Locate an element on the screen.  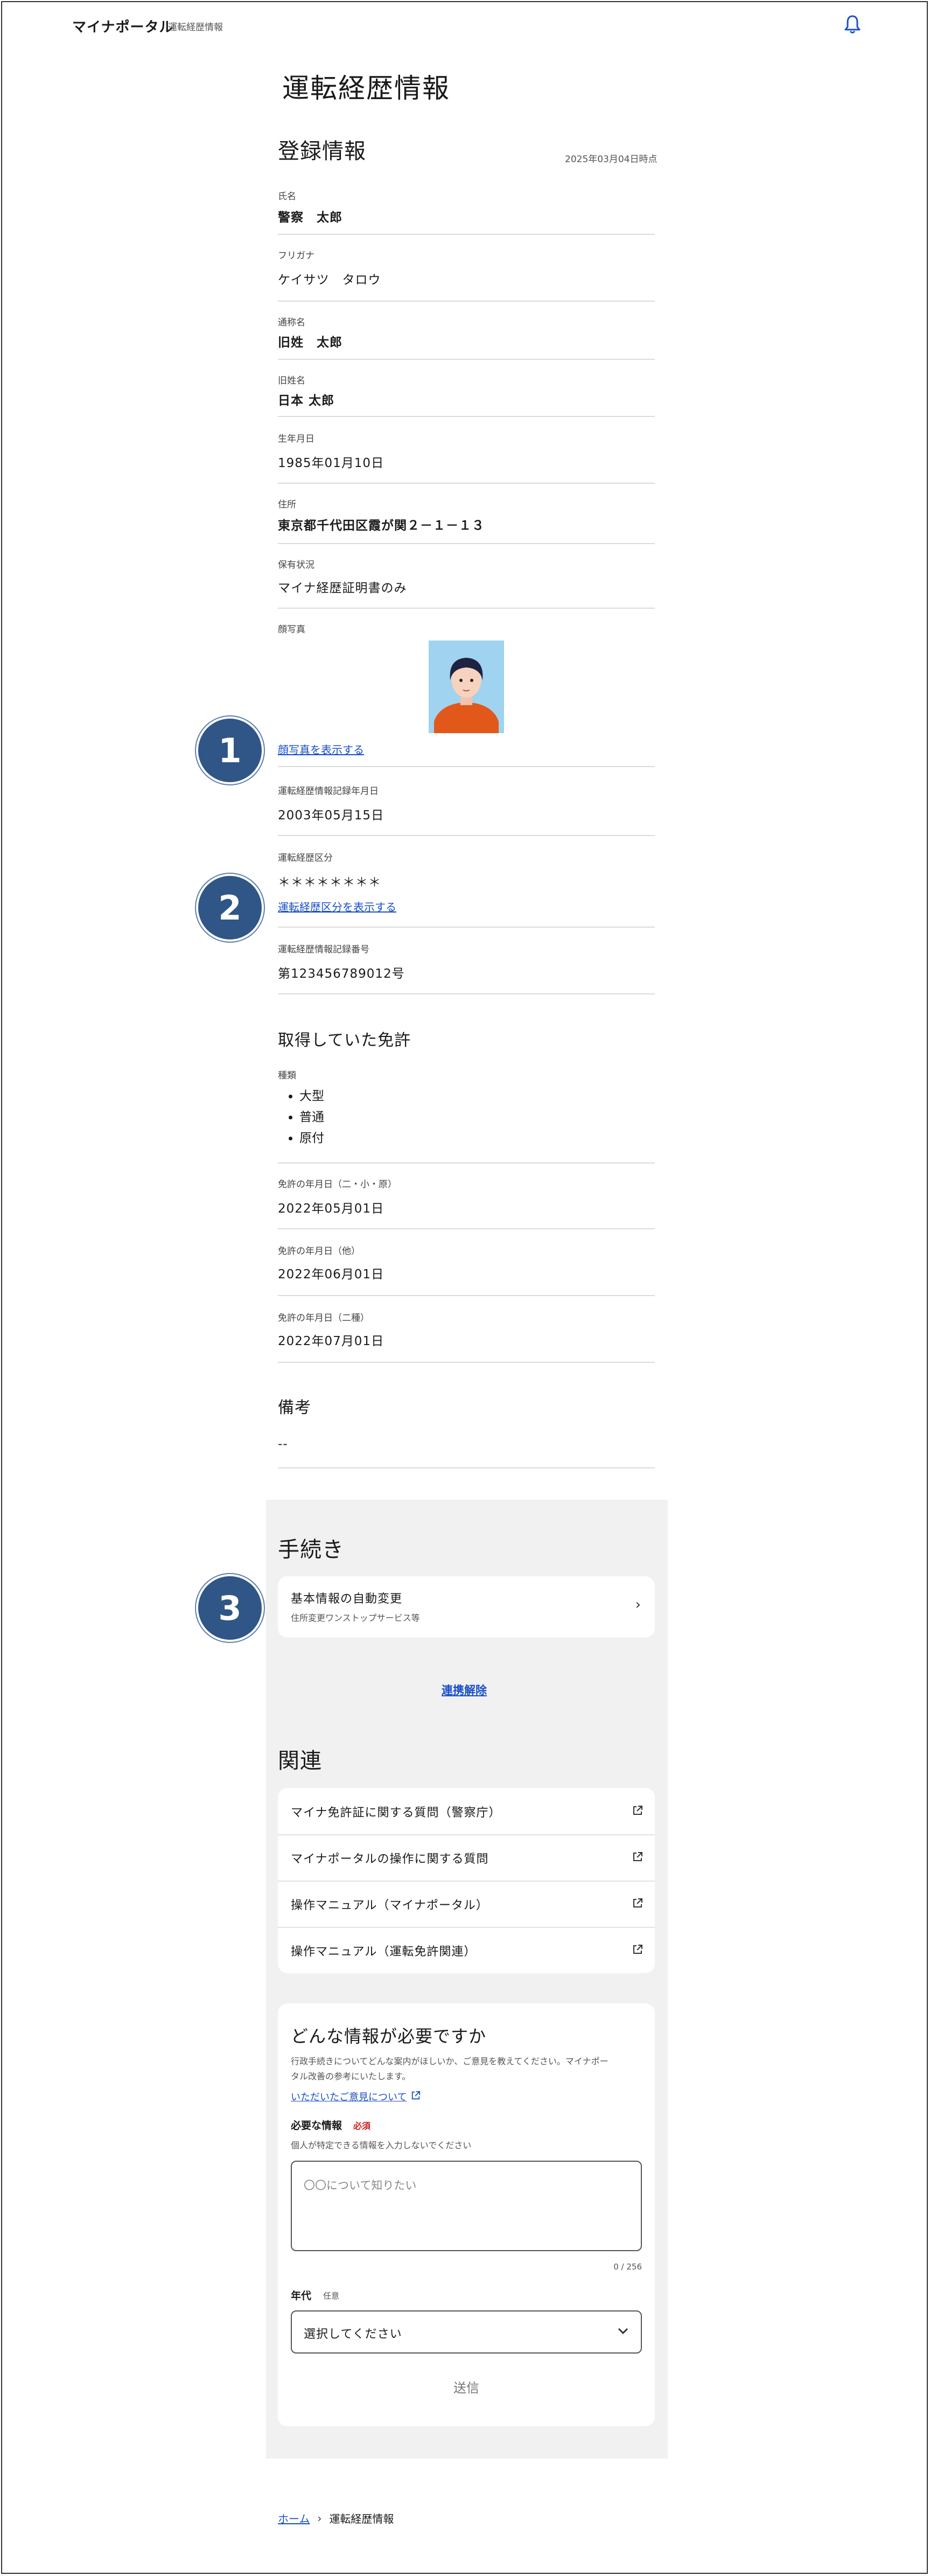
related-link-2: マイナポータルの操作に関する質問 is located at coordinates (466, 1858).